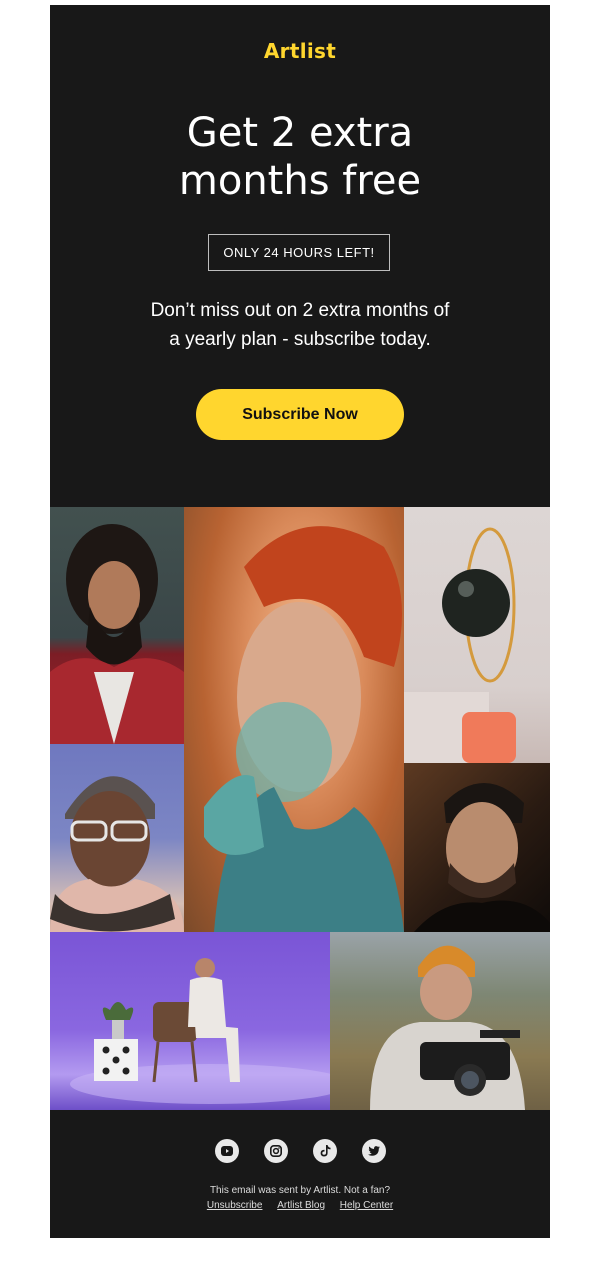  I want to click on man-beanie-illustration, so click(117, 854).